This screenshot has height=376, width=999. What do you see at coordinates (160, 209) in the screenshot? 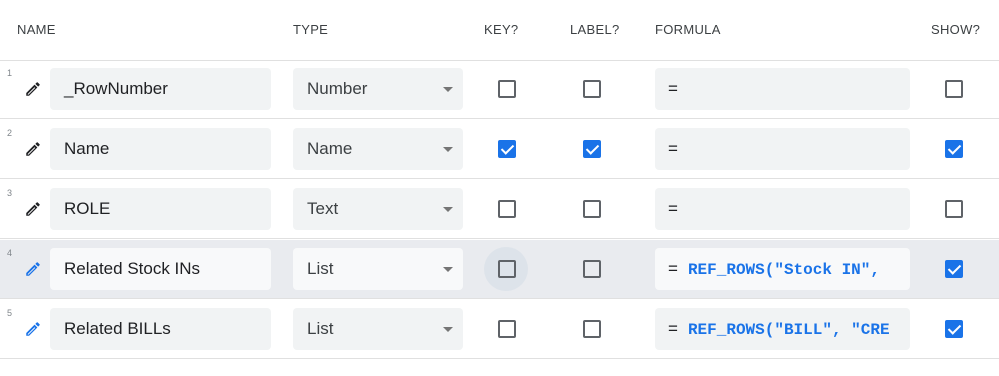
I see `column-name-field: ROLE` at bounding box center [160, 209].